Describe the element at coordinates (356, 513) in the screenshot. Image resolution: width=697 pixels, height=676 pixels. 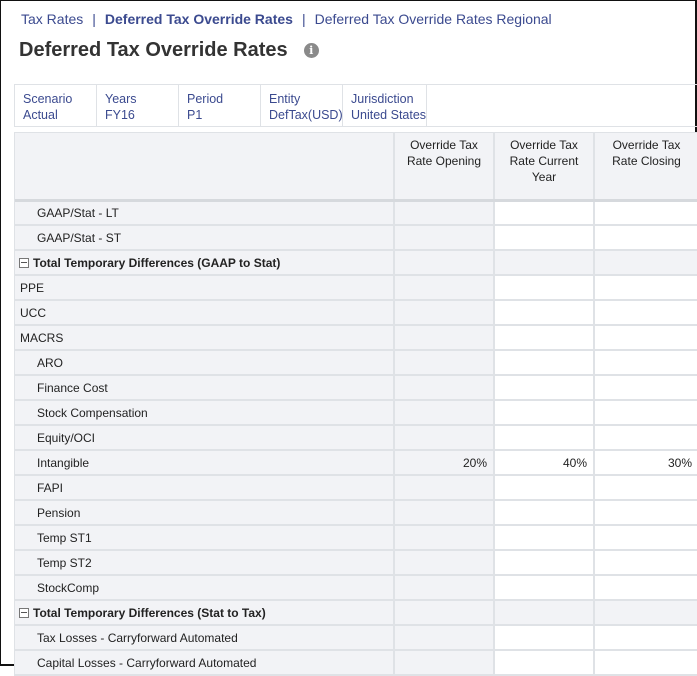
I see `table-row: Pension` at that location.